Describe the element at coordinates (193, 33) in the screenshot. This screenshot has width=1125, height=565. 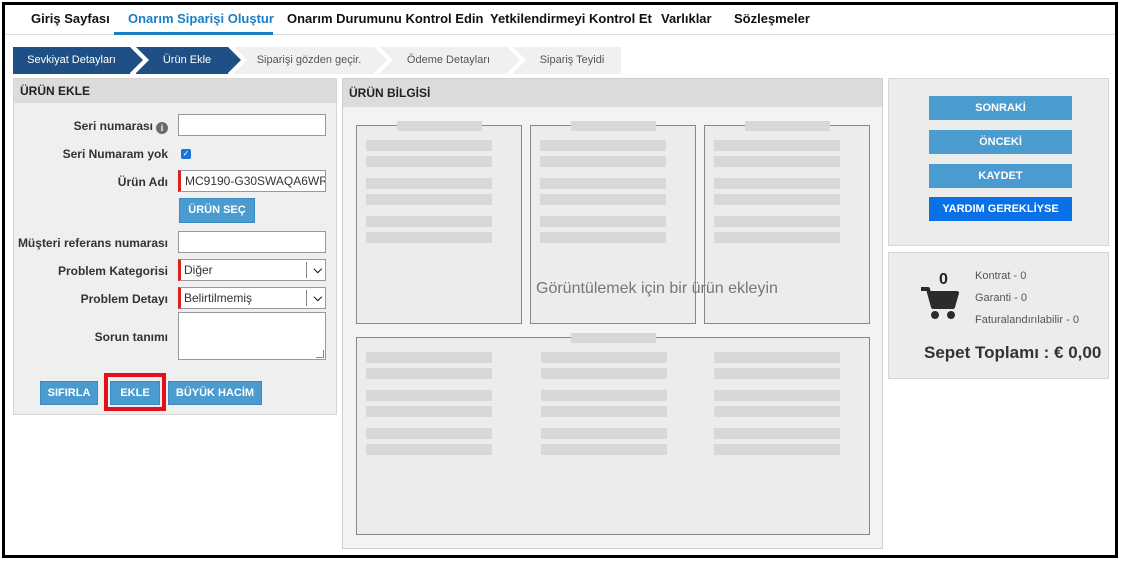
I see `nav-active-underline` at that location.